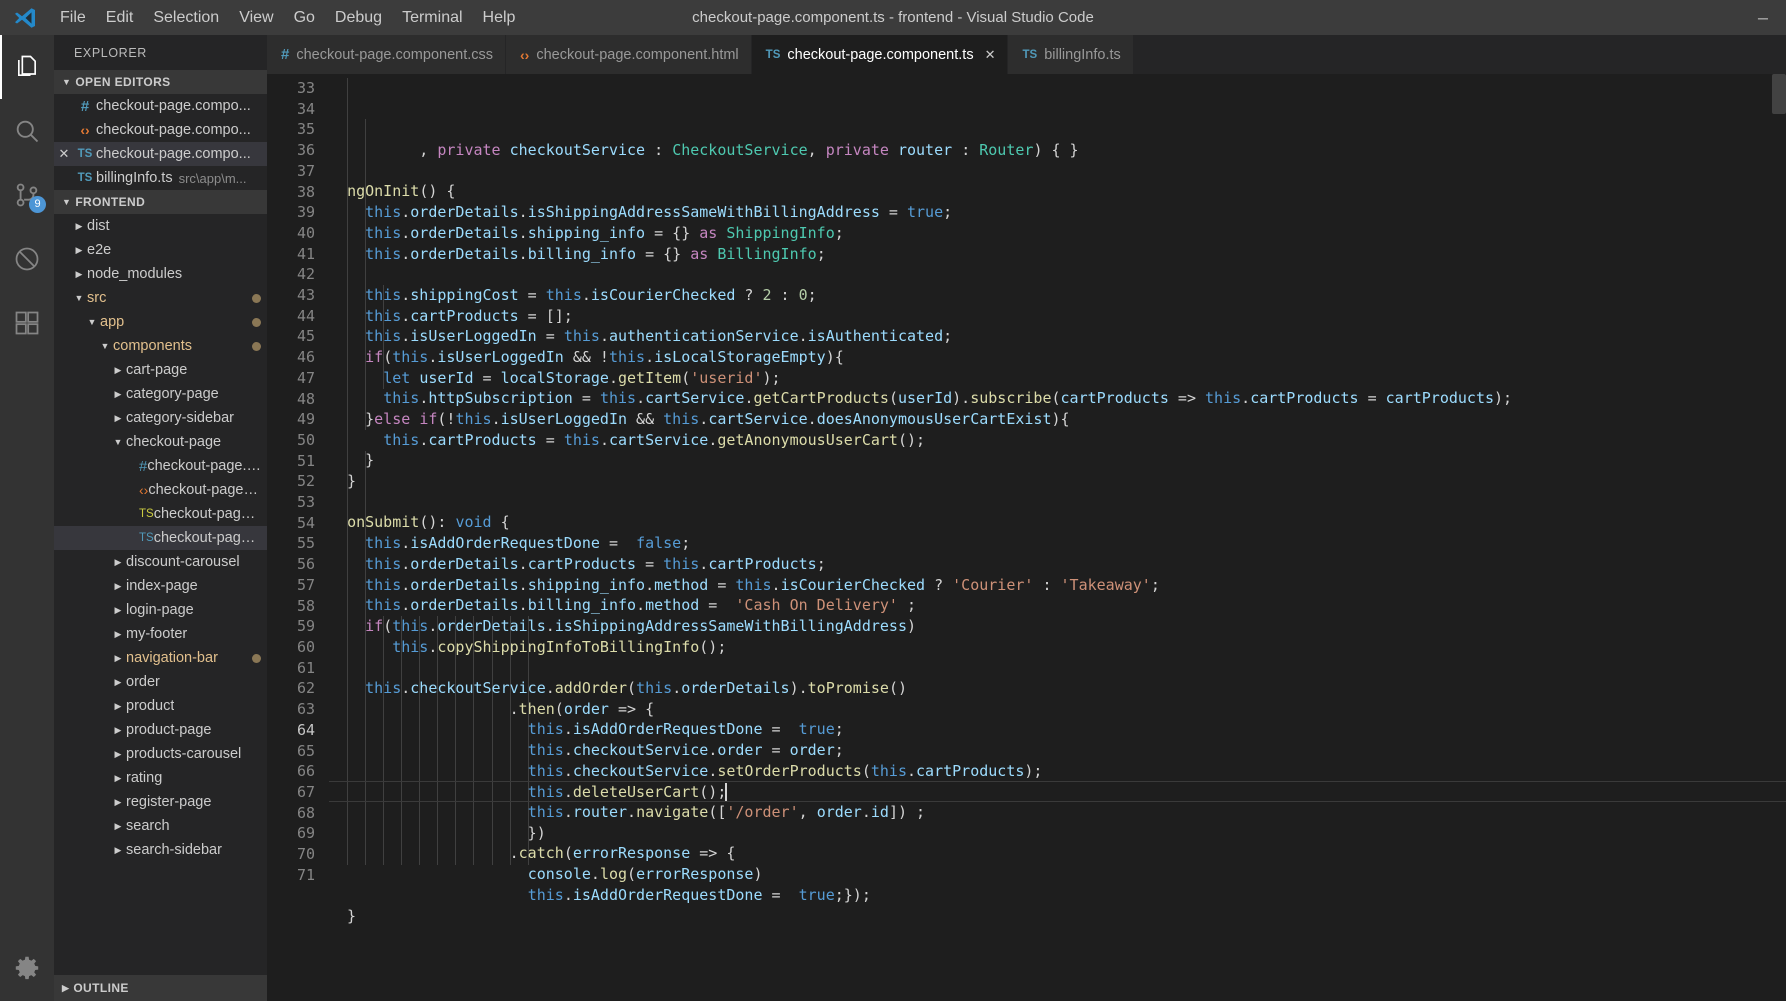 The height and width of the screenshot is (1001, 1786). I want to click on tree-item-my-footer: ▶ my-footer, so click(160, 634).